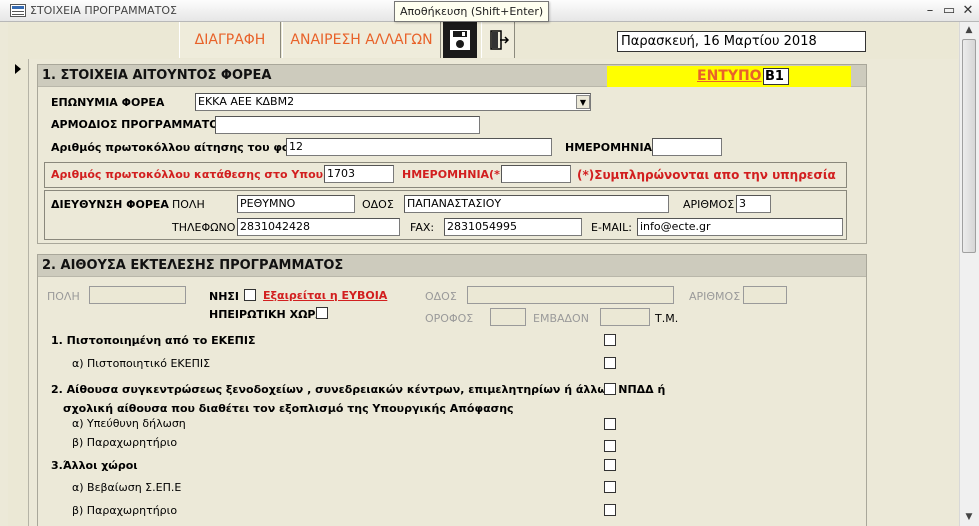  I want to click on item2a-checkbox, so click(610, 424).